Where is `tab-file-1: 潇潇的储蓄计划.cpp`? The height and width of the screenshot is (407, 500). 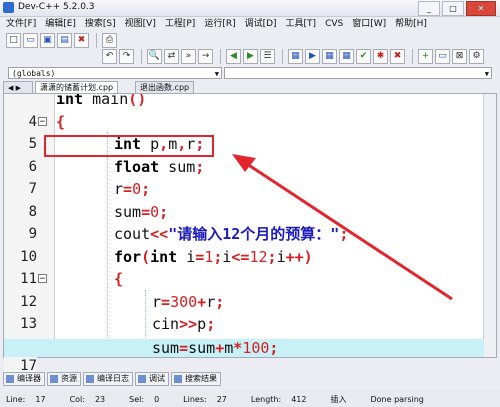
tab-file-1: 潇潇的储蓄计划.cpp is located at coordinates (77, 87).